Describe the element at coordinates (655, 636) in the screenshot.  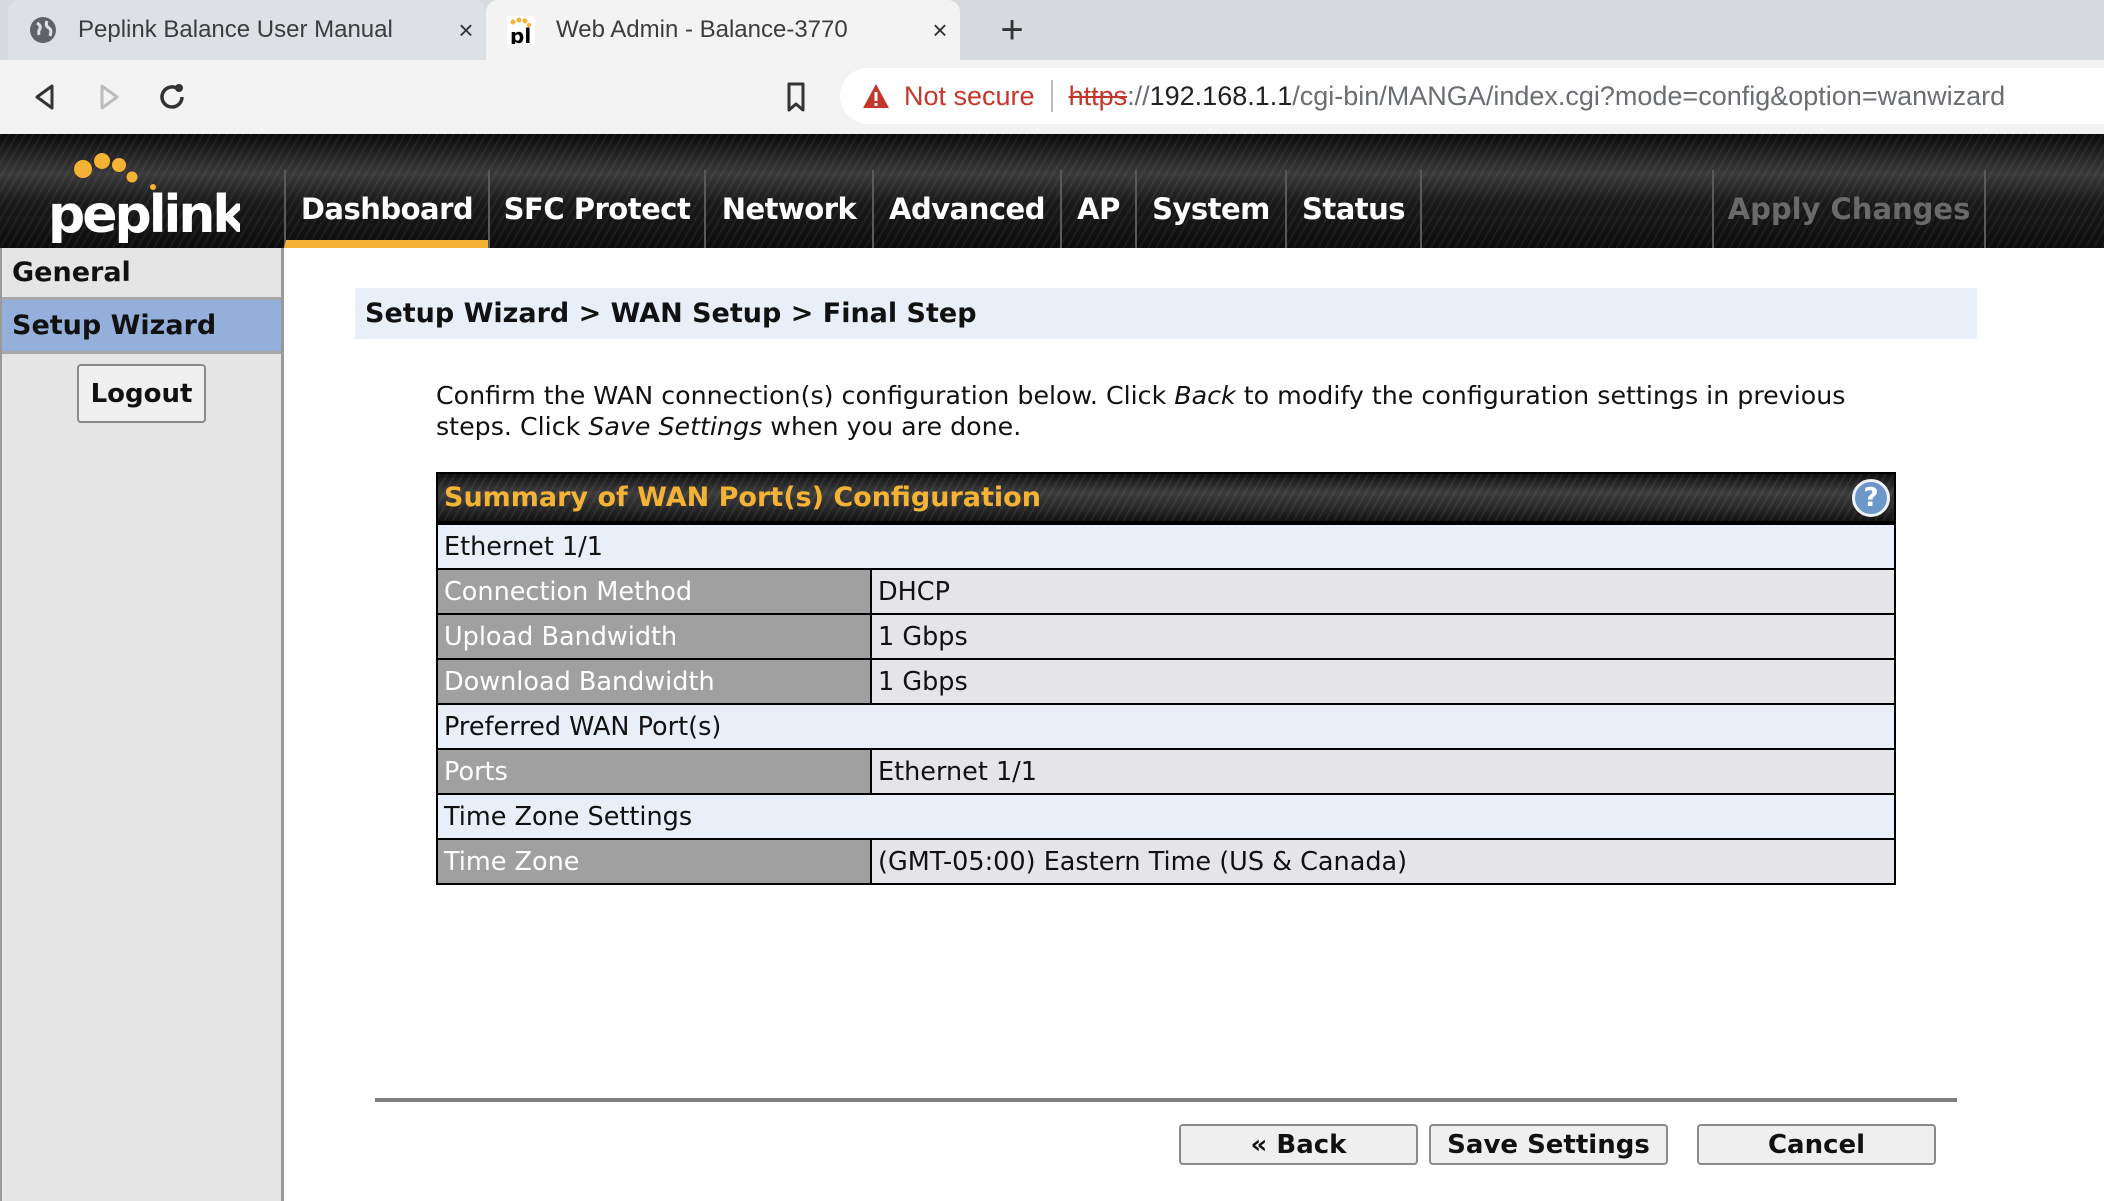
I see `row-label: Upload Bandwidth` at that location.